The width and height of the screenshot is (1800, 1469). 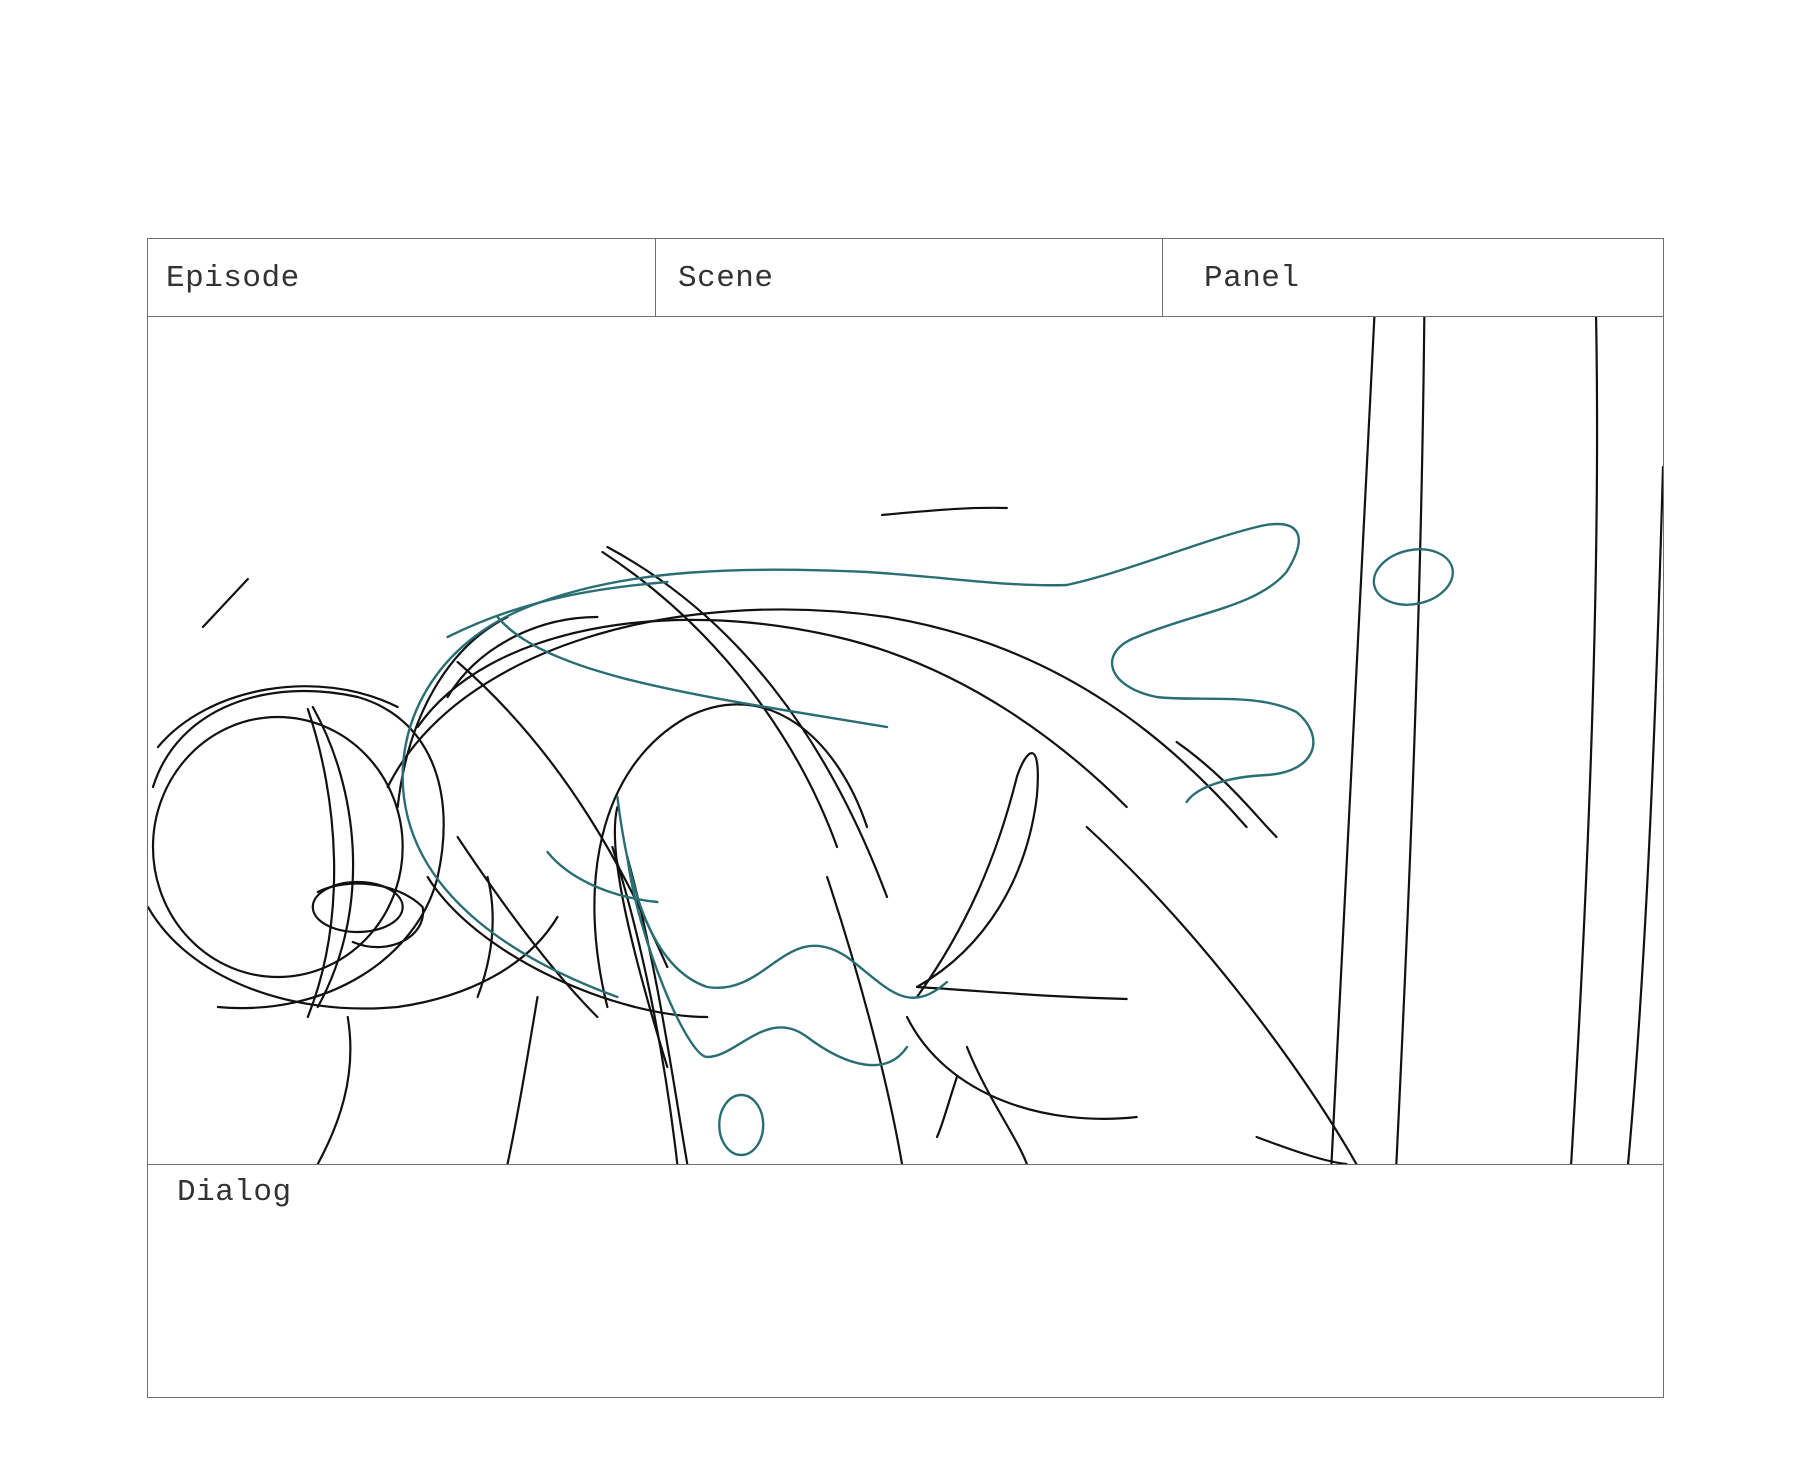 I want to click on dialog-box: Dialog, so click(x=905, y=1280).